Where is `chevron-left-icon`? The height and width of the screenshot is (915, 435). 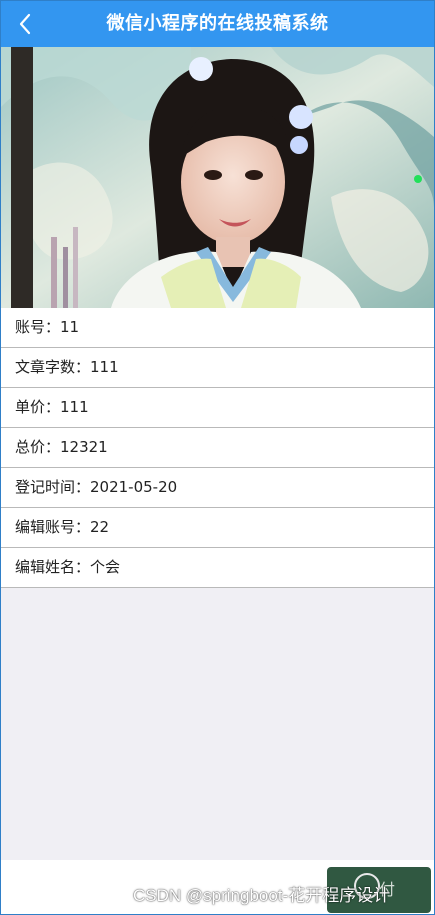 chevron-left-icon is located at coordinates (25, 24).